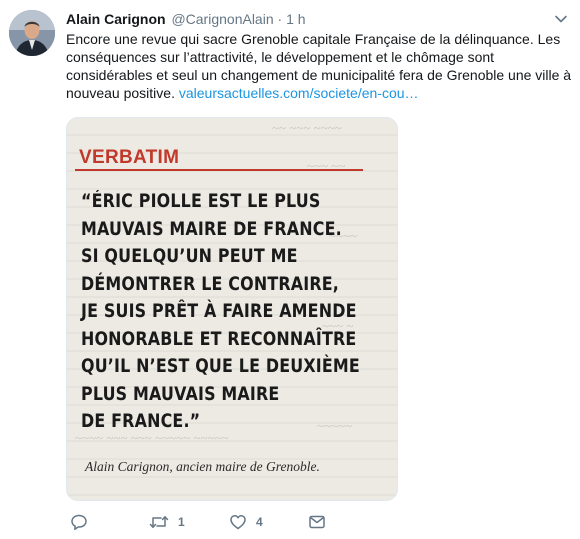 This screenshot has height=539, width=580. Describe the element at coordinates (201, 201) in the screenshot. I see `quote-line: “ÉRIC PIOLLE EST LE PLUS` at that location.